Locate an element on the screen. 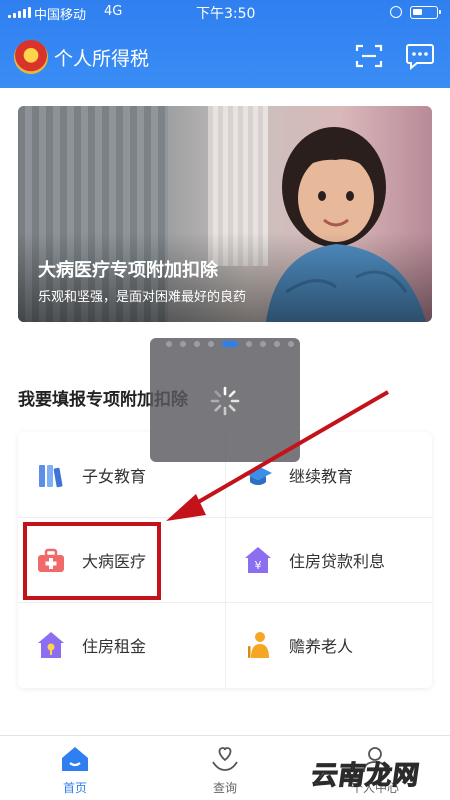 This screenshot has width=450, height=800. heart-hand-icon is located at coordinates (225, 759).